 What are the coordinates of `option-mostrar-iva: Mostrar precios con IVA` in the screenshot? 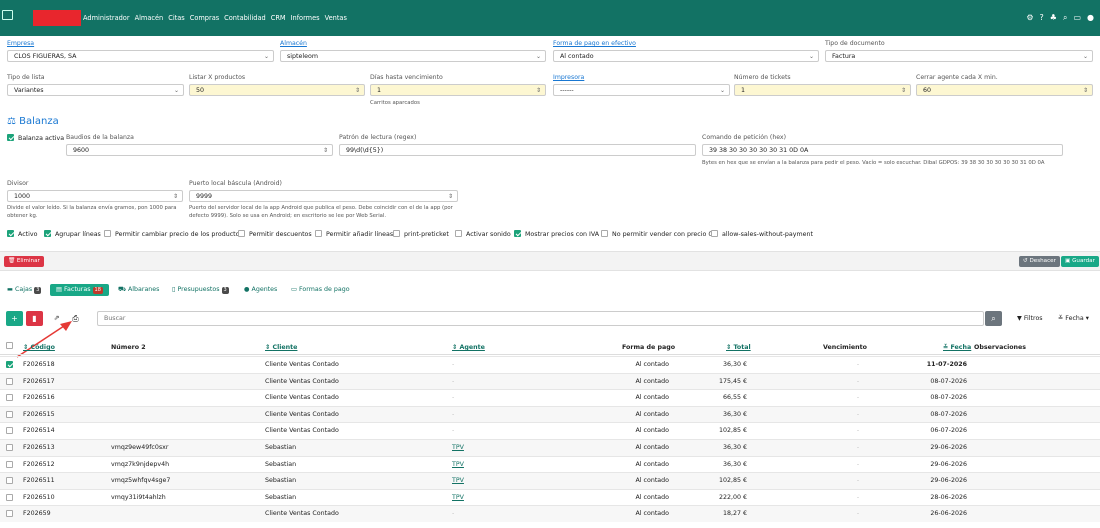 It's located at (556, 234).